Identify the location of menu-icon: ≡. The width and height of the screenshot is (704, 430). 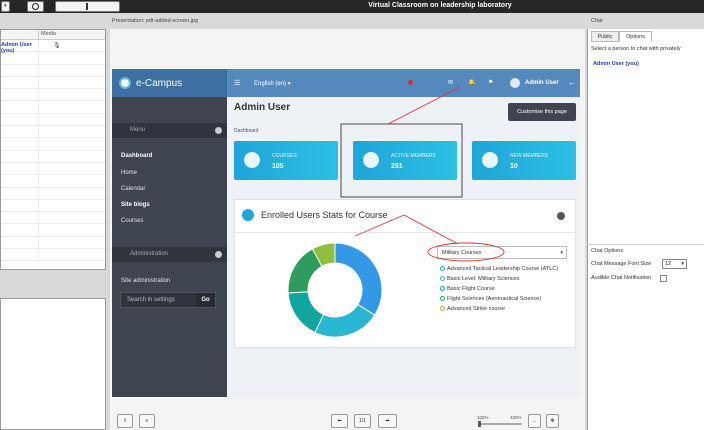
(147, 421).